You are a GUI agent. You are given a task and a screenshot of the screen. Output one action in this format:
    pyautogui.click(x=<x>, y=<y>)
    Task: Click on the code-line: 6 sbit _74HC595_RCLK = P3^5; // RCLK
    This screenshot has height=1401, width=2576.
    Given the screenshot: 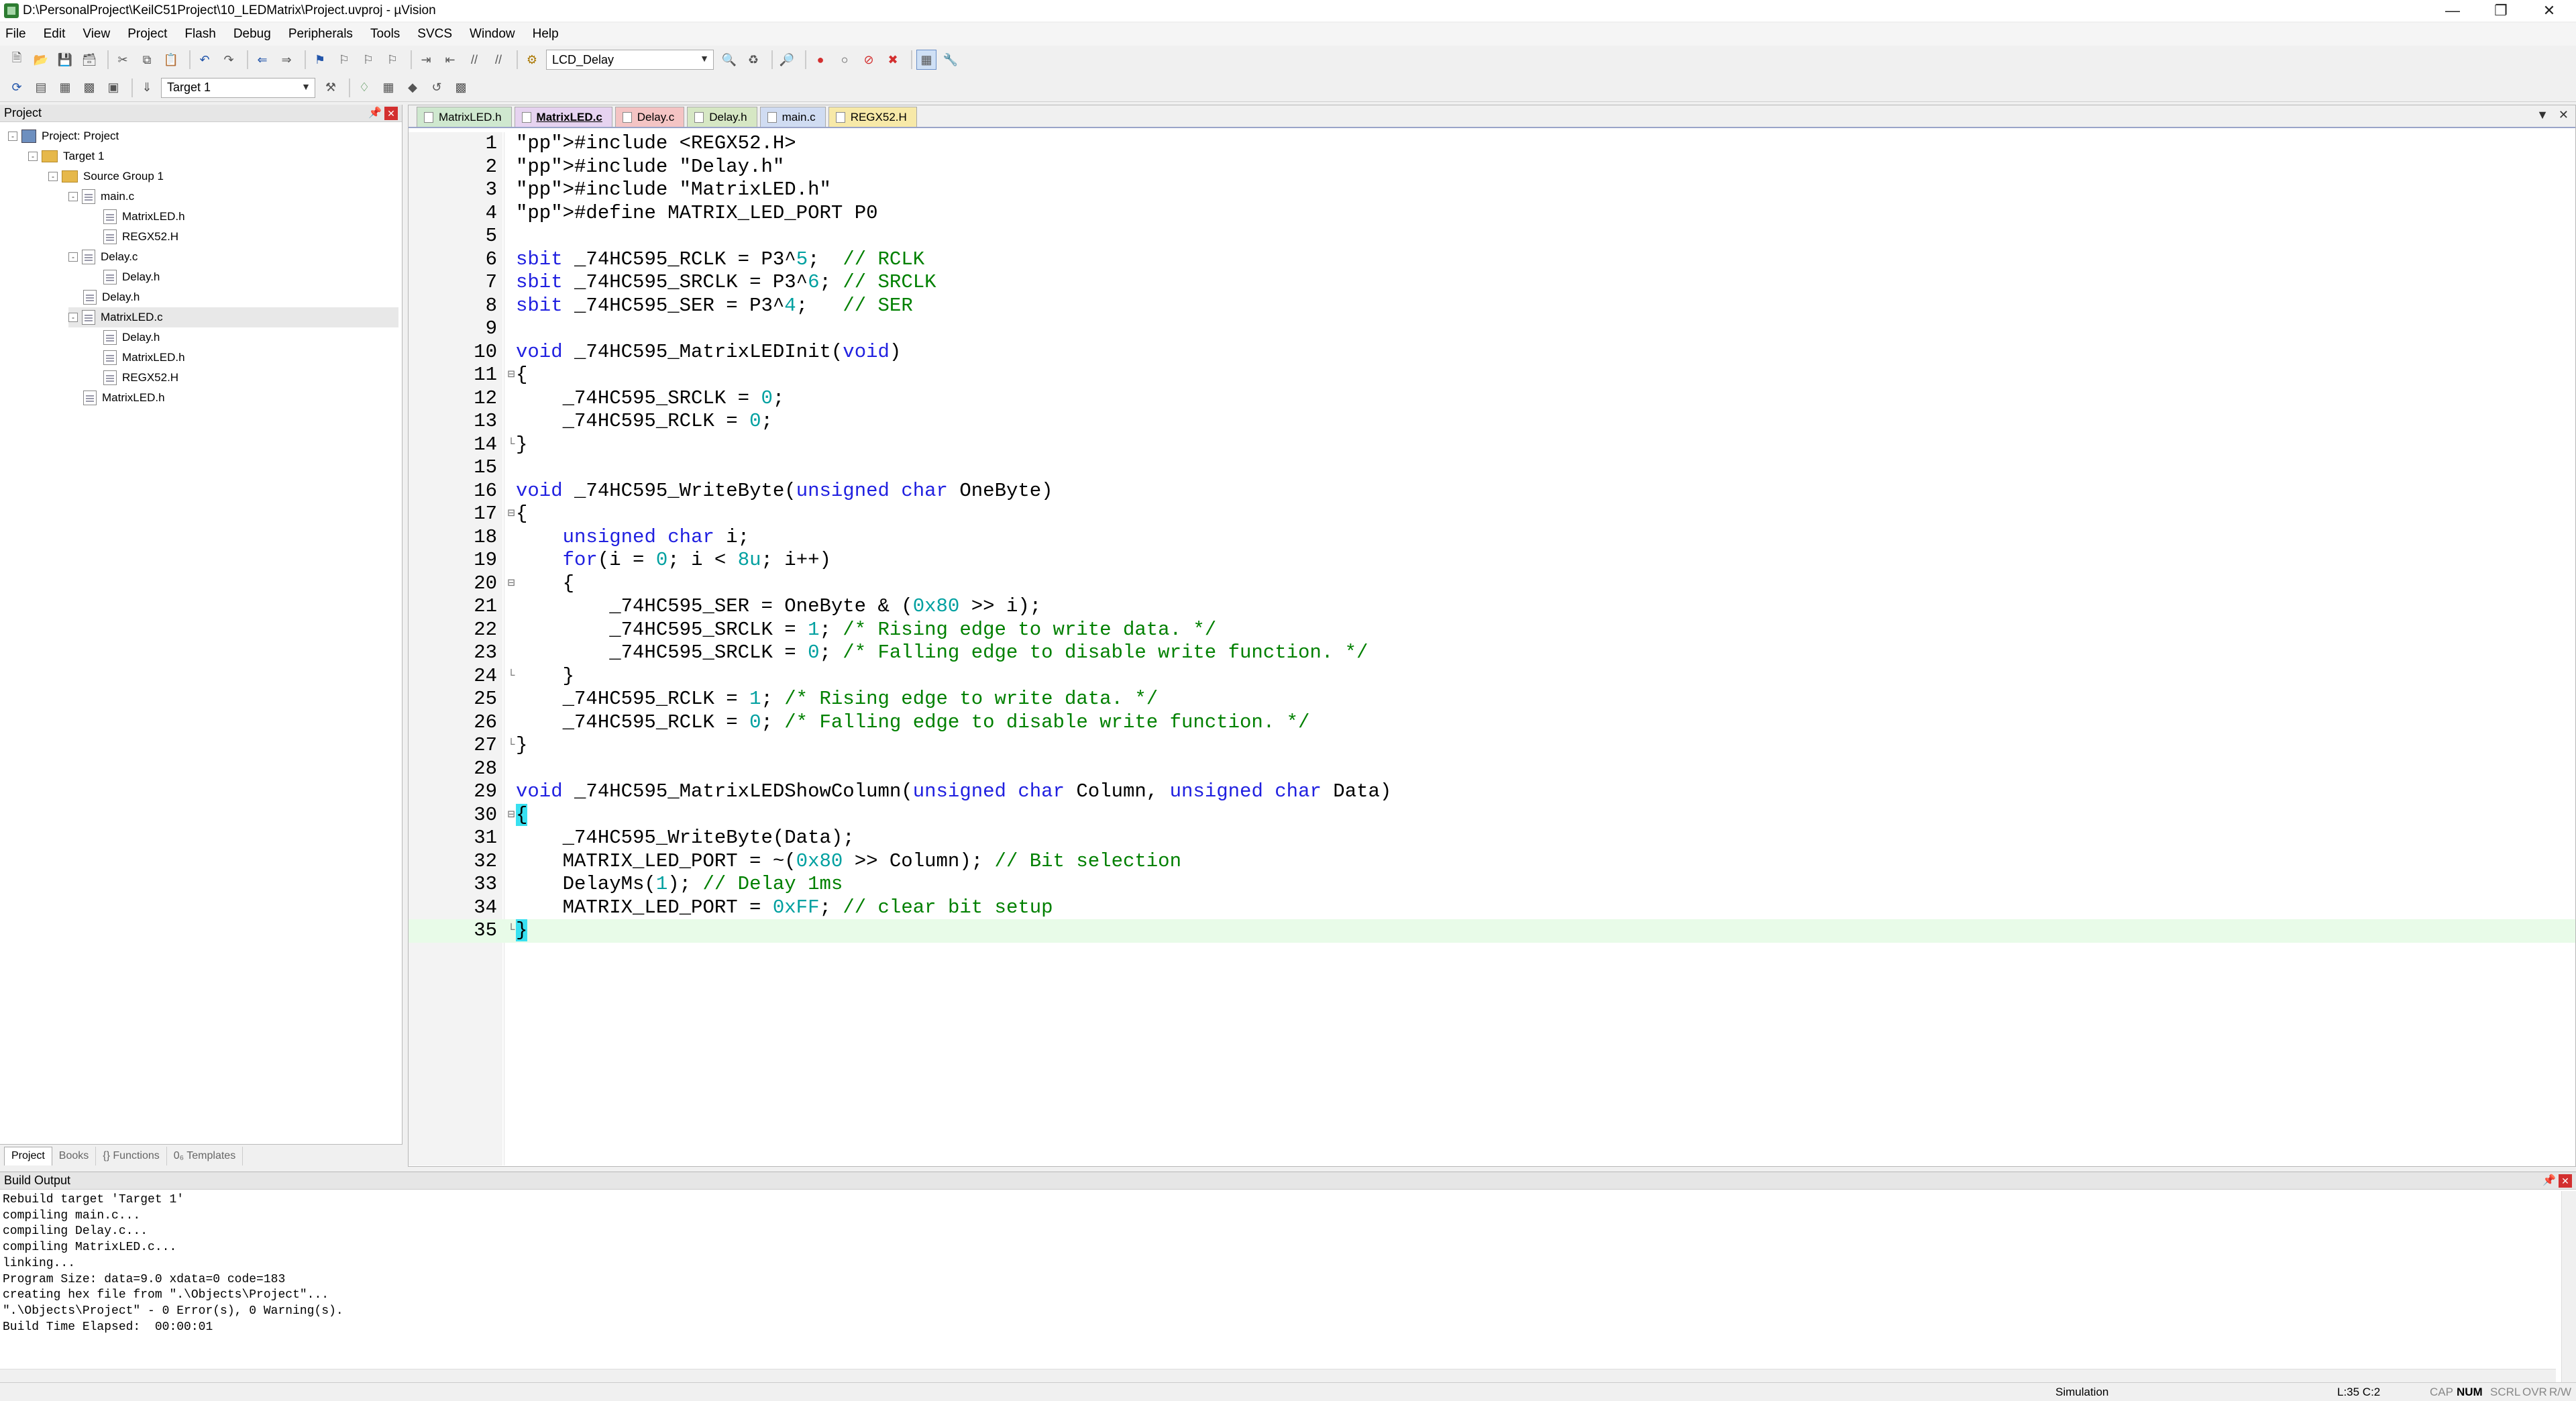 What is the action you would take?
    pyautogui.click(x=1492, y=260)
    